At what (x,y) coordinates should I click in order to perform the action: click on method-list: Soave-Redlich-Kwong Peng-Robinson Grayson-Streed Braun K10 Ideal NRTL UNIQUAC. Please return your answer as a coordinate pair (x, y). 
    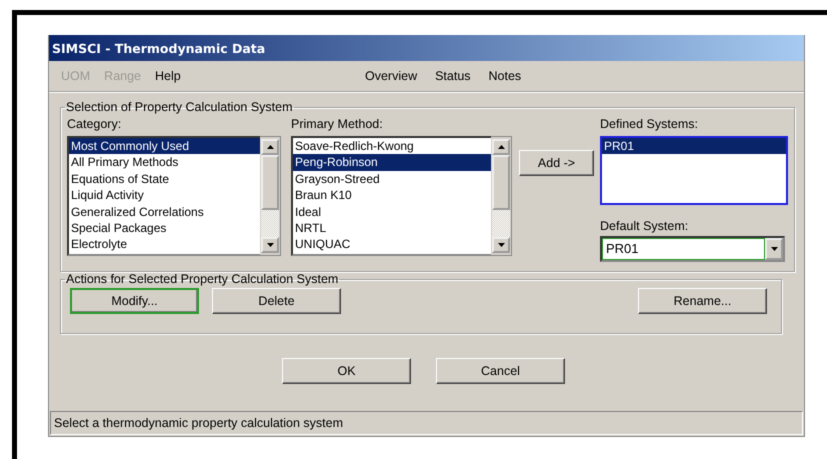
    Looking at the image, I should click on (391, 196).